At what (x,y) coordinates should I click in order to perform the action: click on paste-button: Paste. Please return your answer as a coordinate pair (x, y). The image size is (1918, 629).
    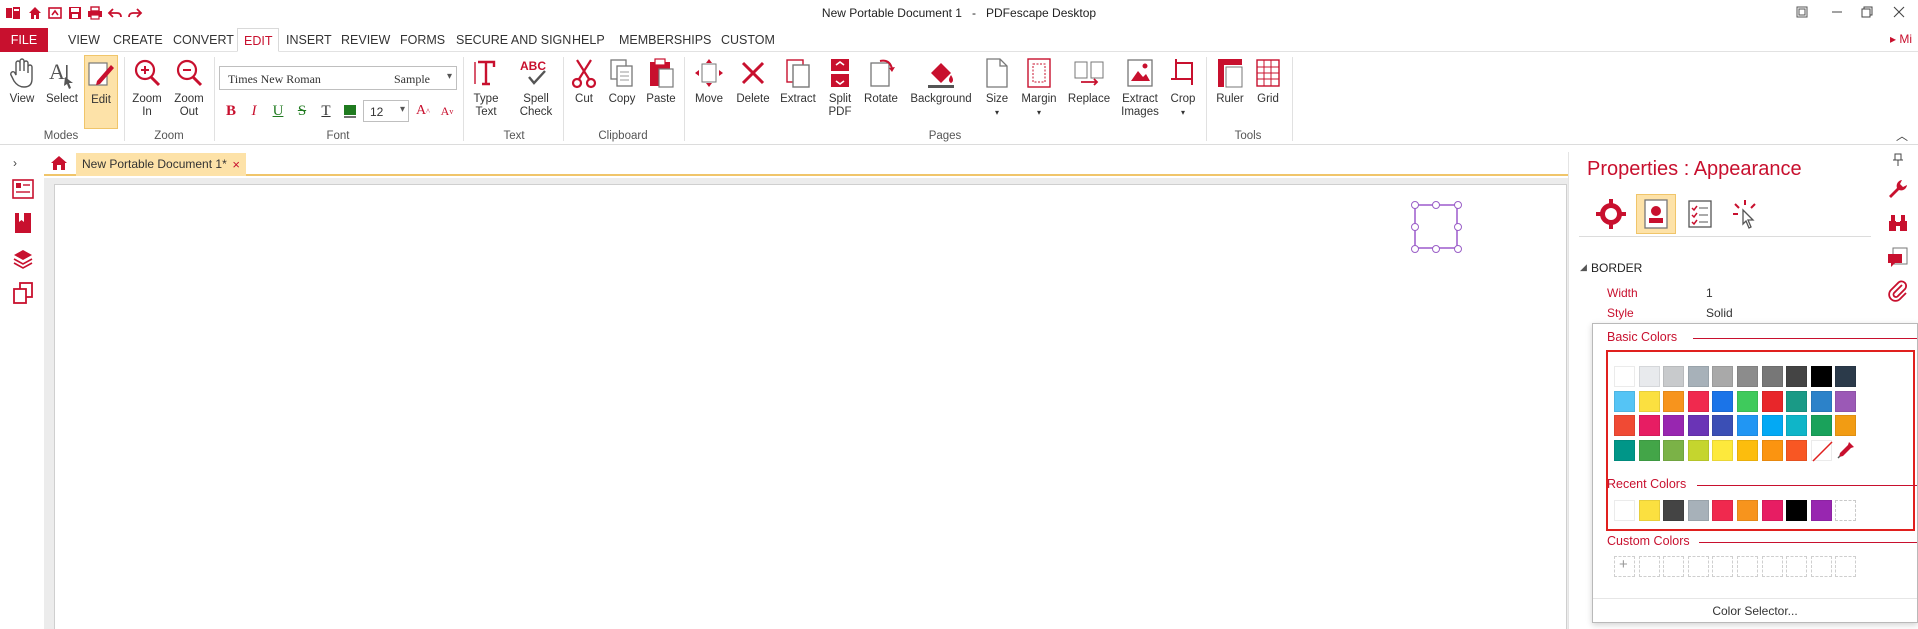
    Looking at the image, I should click on (661, 80).